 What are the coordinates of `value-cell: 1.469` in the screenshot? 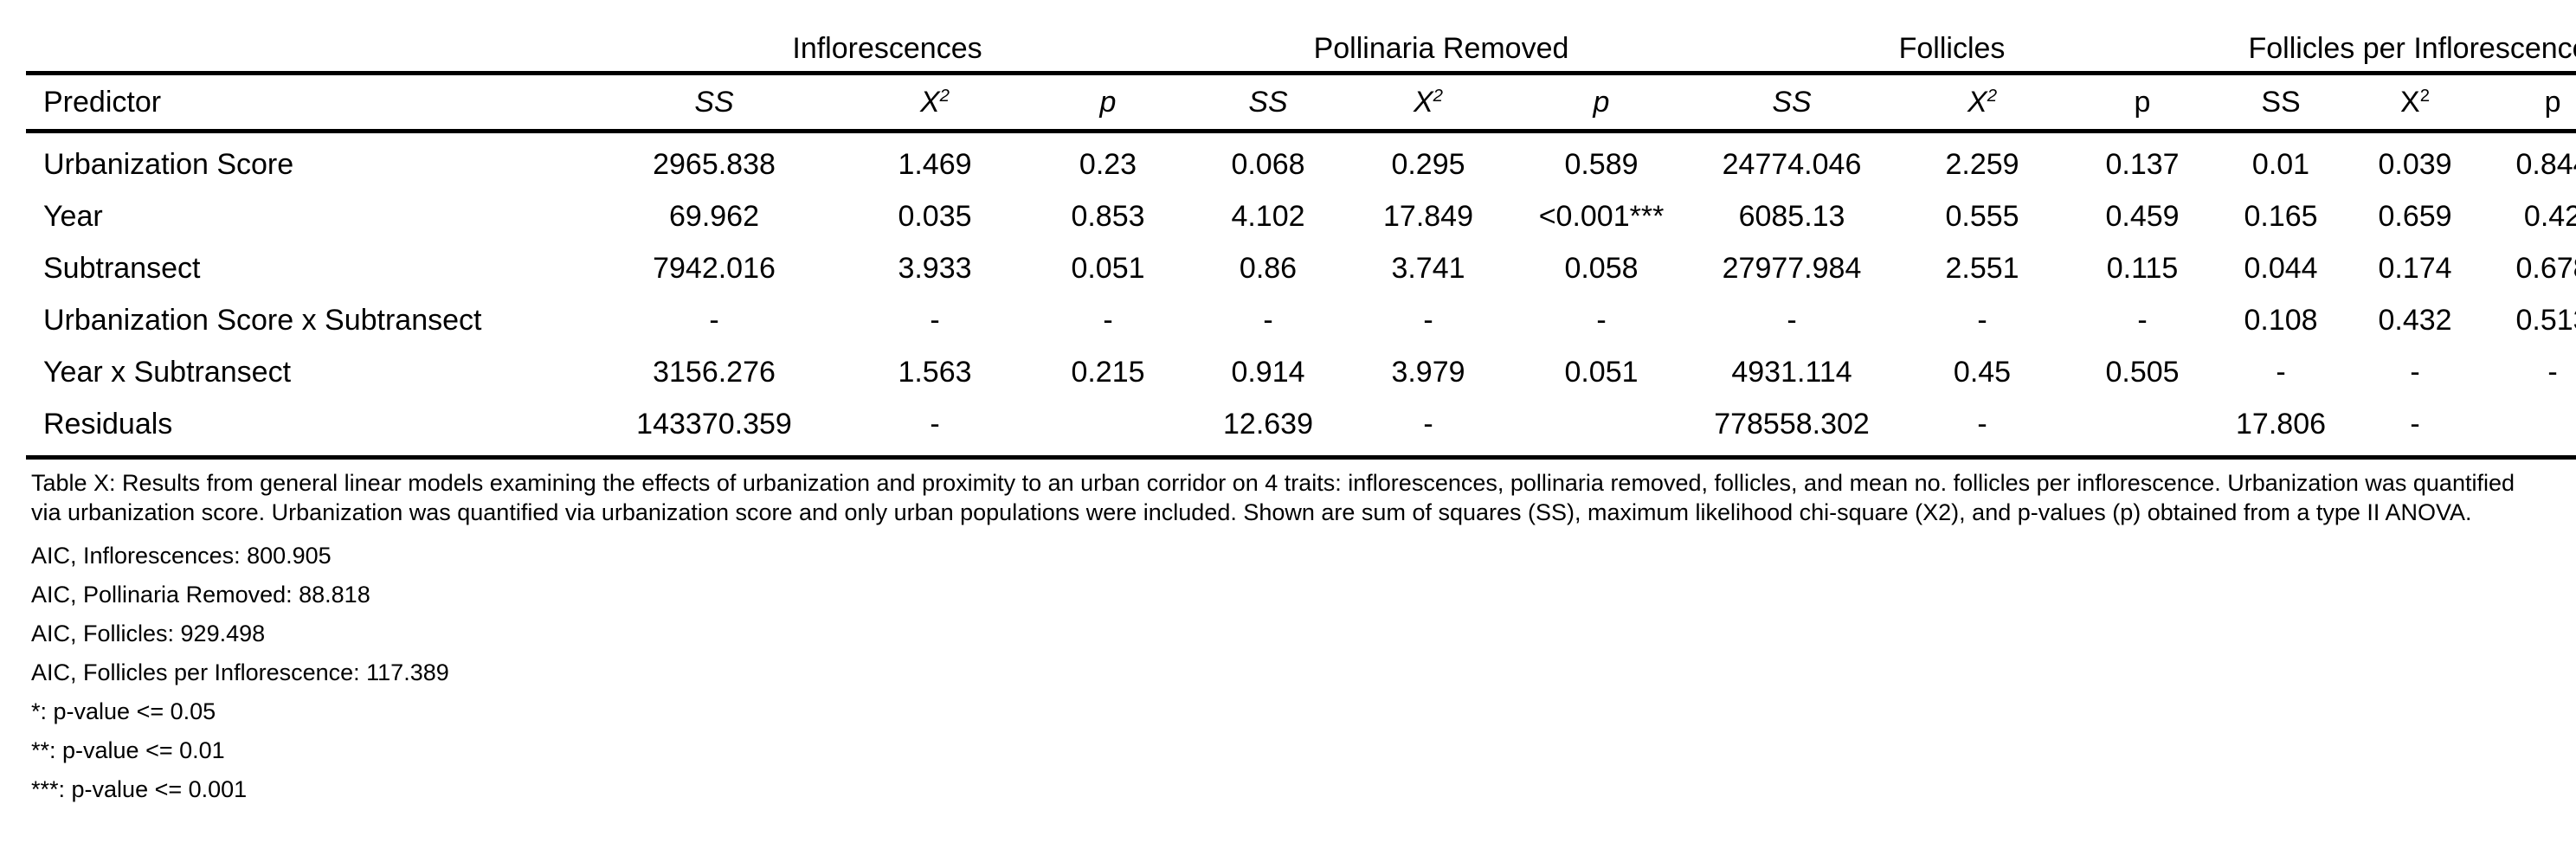 It's located at (935, 164).